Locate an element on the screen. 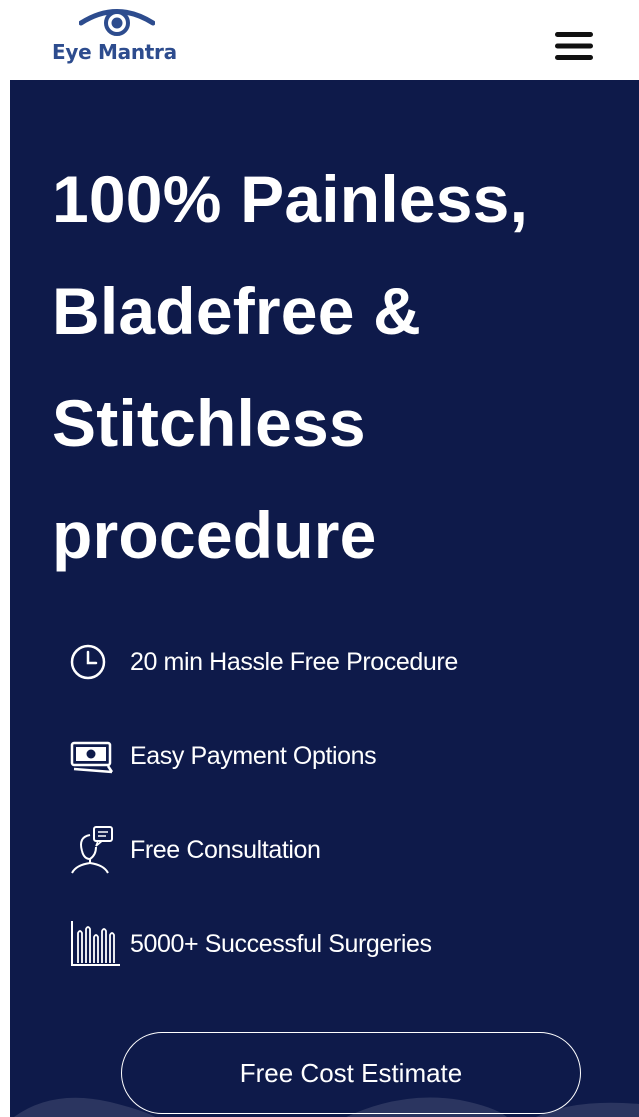  site-header: Eye Mantra is located at coordinates (319, 40).